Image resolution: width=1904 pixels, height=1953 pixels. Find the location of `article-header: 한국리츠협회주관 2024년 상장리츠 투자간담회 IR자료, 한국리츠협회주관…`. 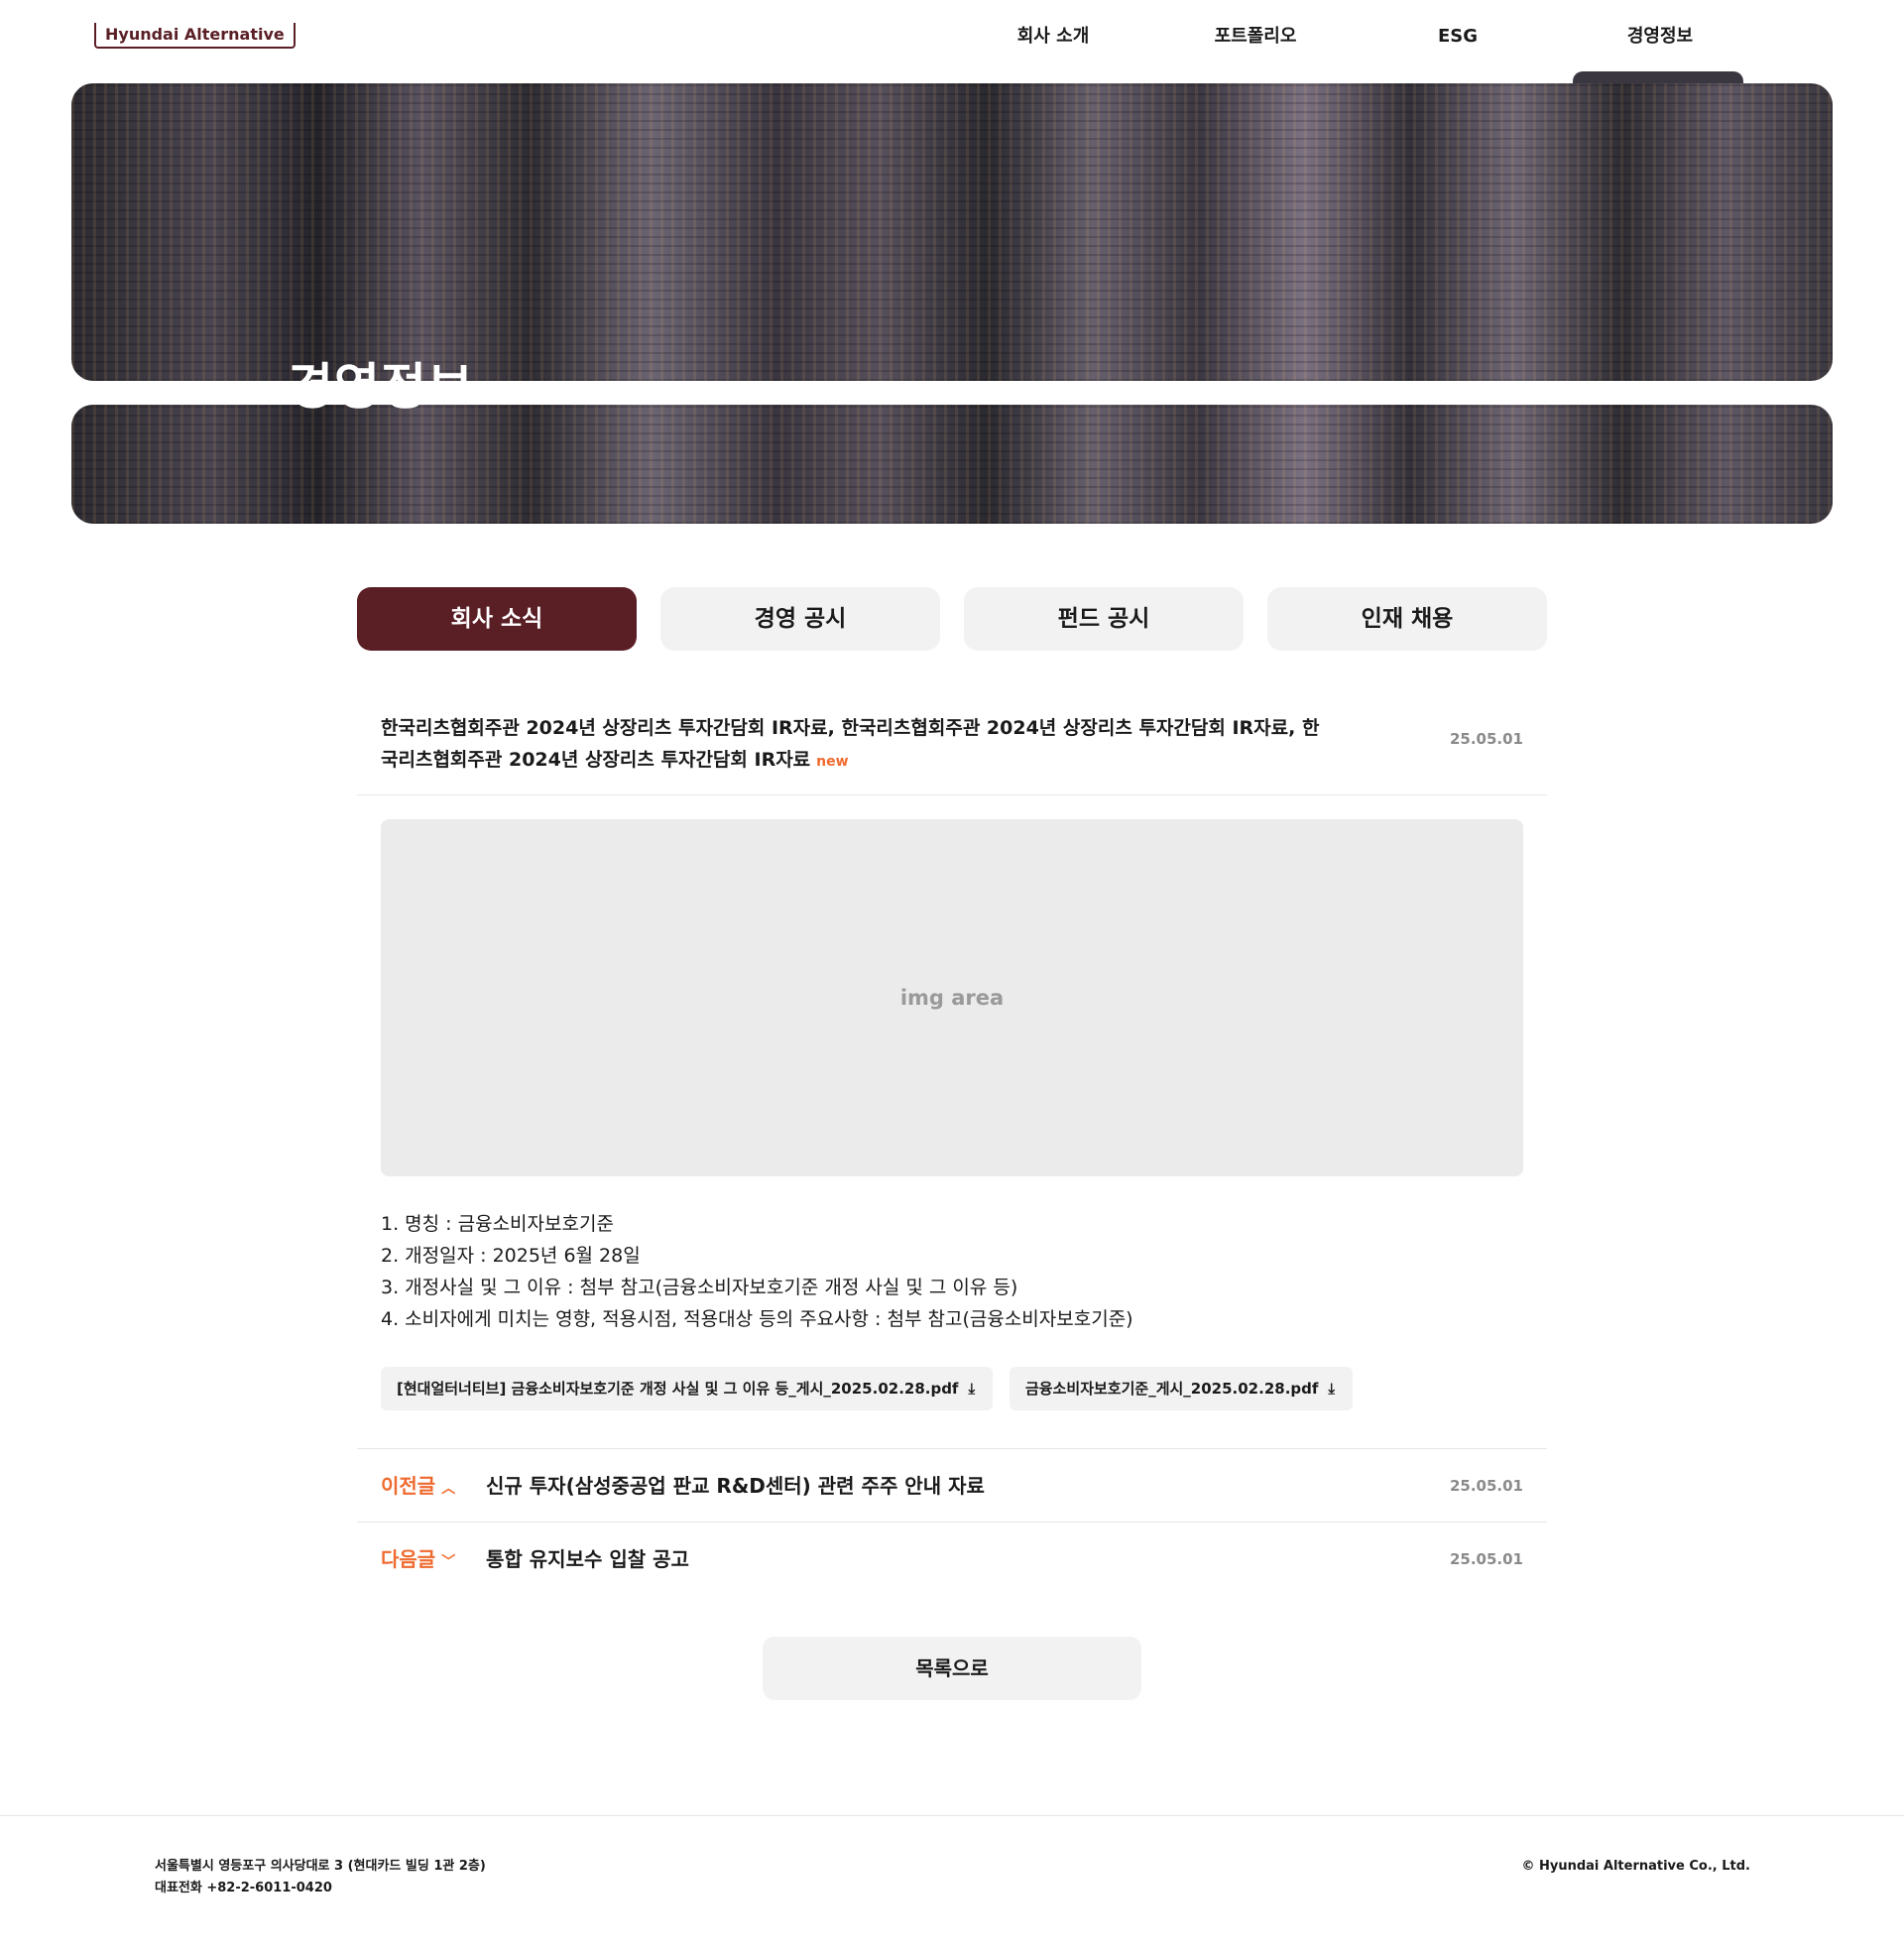

article-header: 한국리츠협회주관 2024년 상장리츠 투자간담회 IR자료, 한국리츠협회주관… is located at coordinates (952, 751).